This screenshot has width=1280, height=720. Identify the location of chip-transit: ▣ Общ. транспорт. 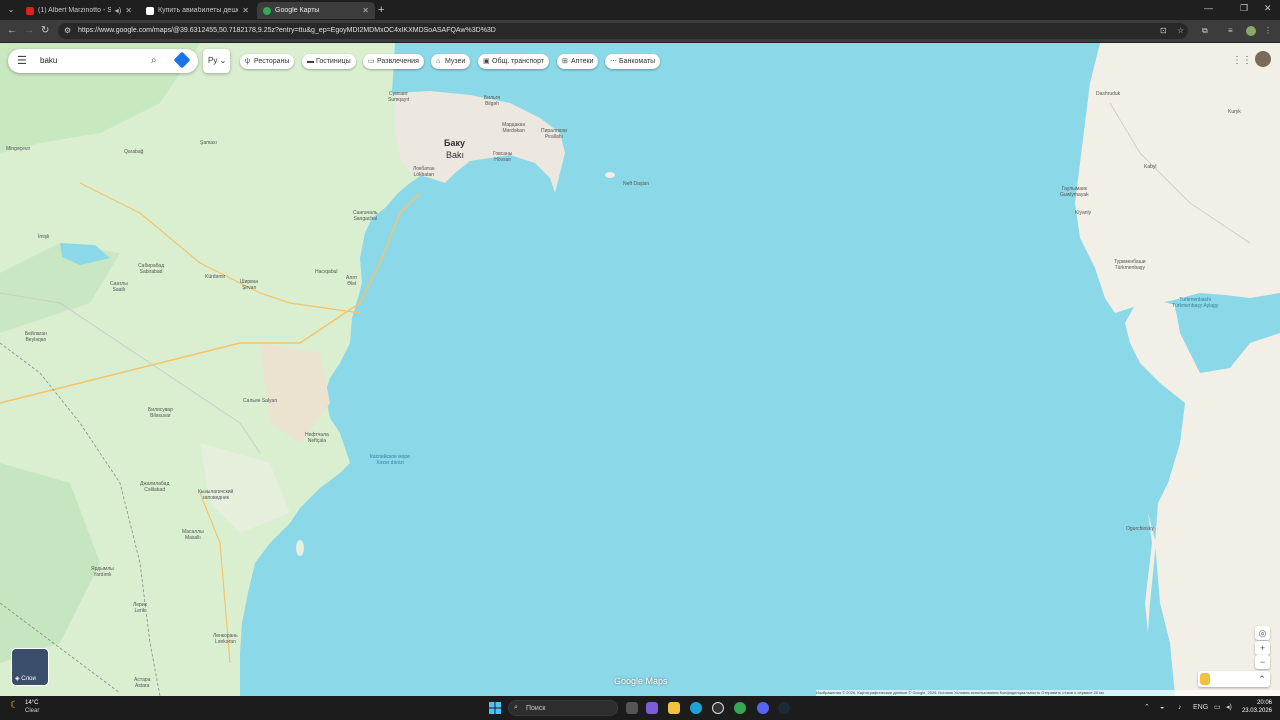
(514, 61).